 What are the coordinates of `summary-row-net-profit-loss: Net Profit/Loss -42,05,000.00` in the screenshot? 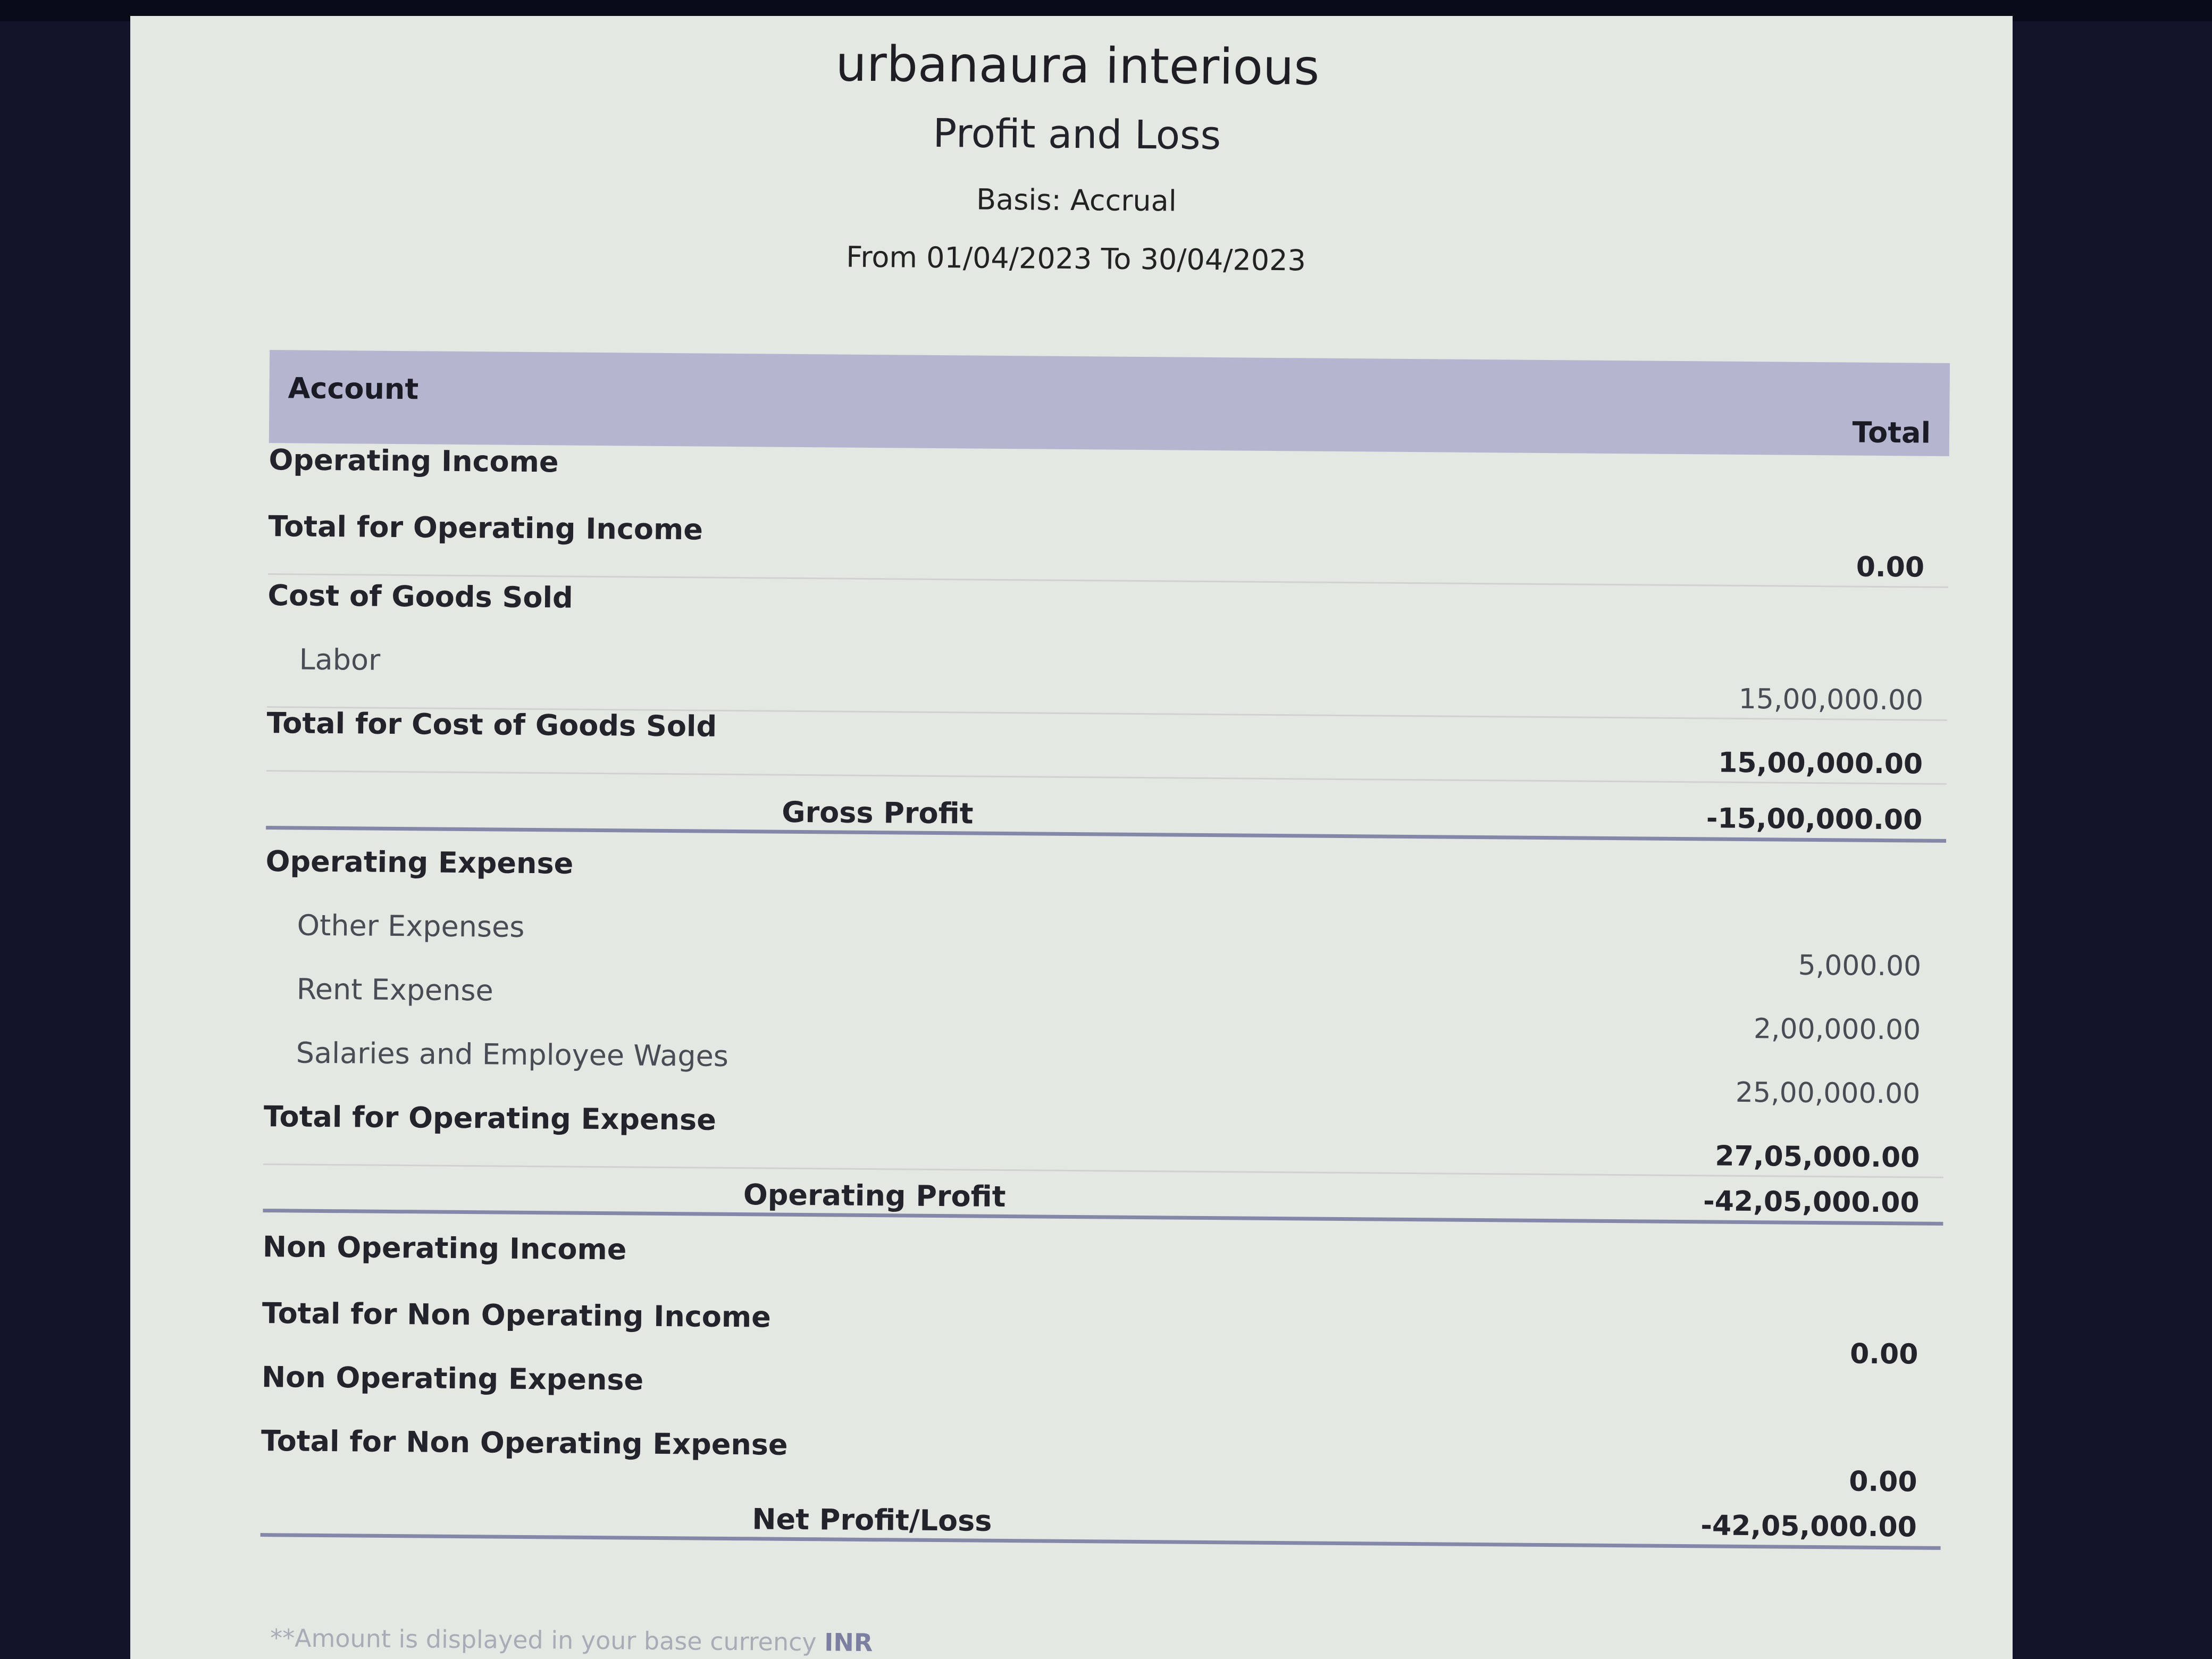 It's located at (1100, 1524).